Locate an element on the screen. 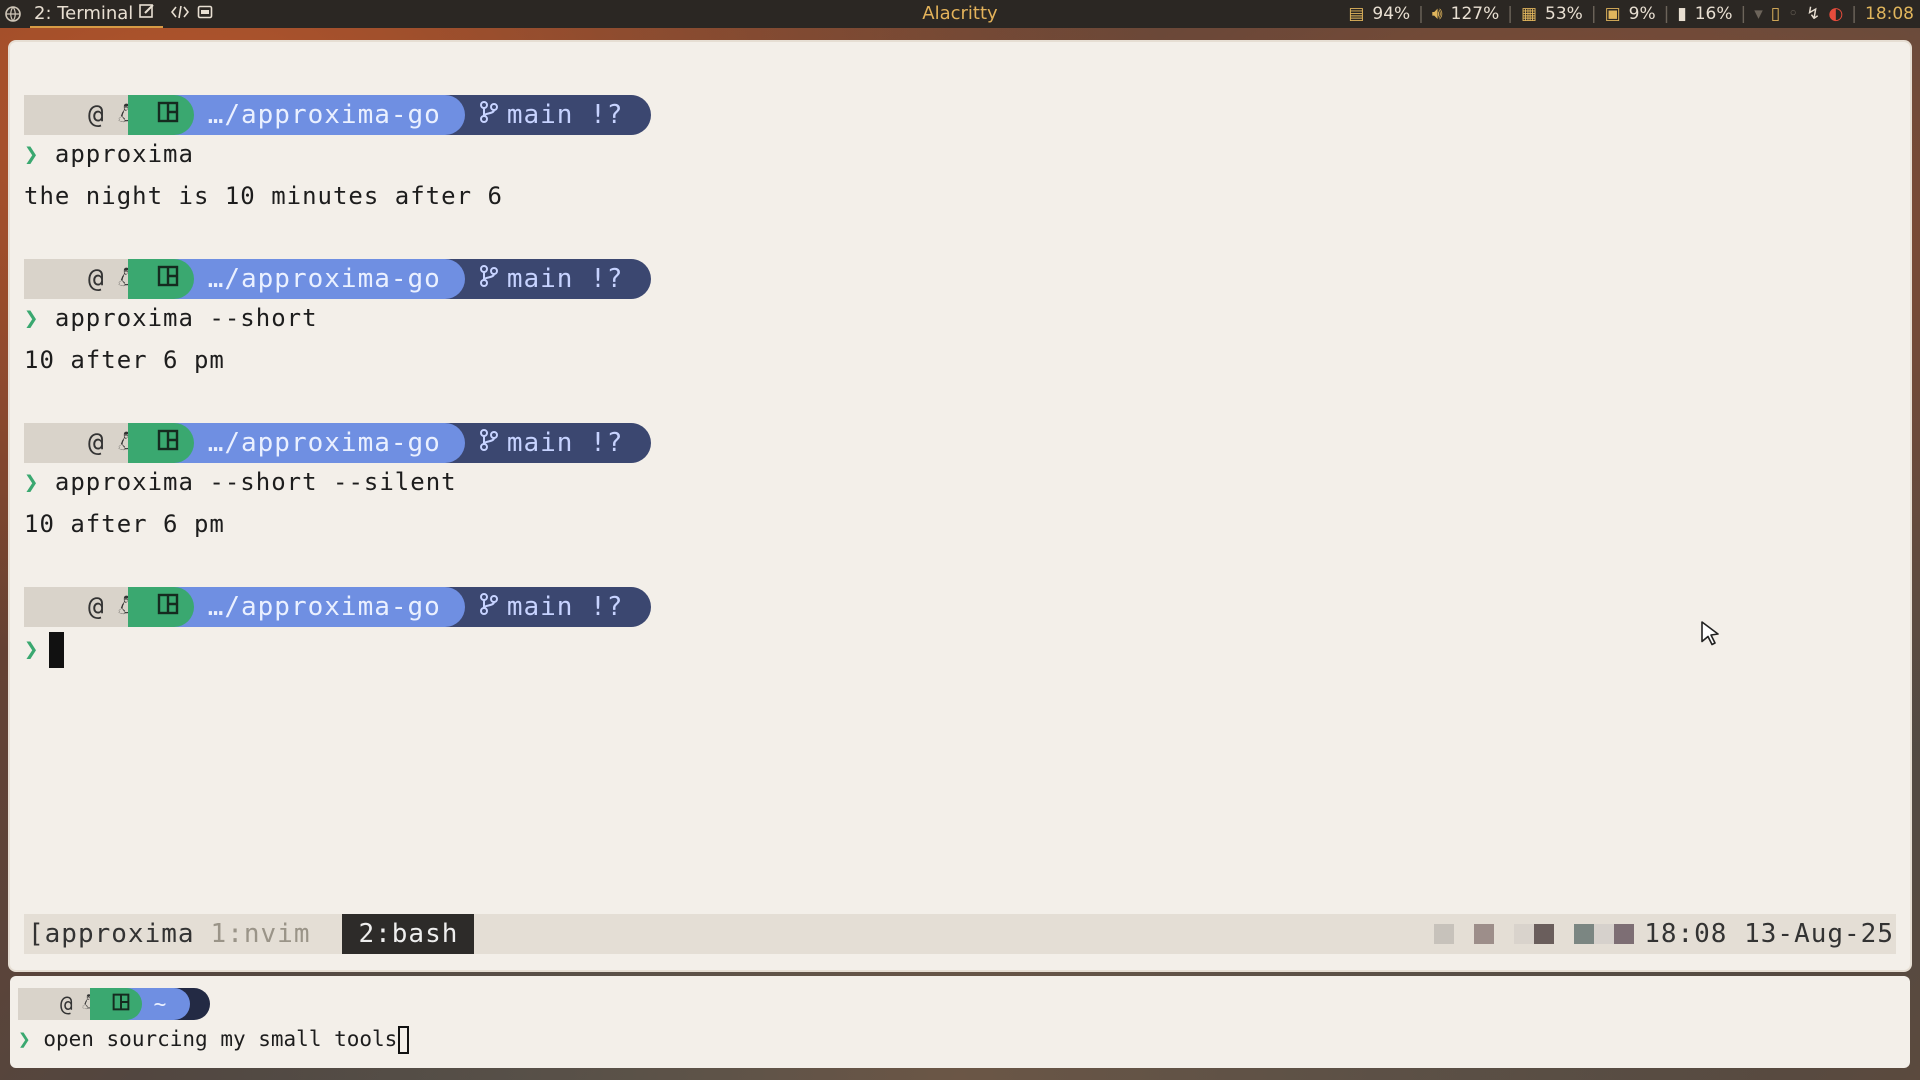 The height and width of the screenshot is (1080, 1920). tmux-clock: 18:08 13-Aug-25 is located at coordinates (1769, 934).